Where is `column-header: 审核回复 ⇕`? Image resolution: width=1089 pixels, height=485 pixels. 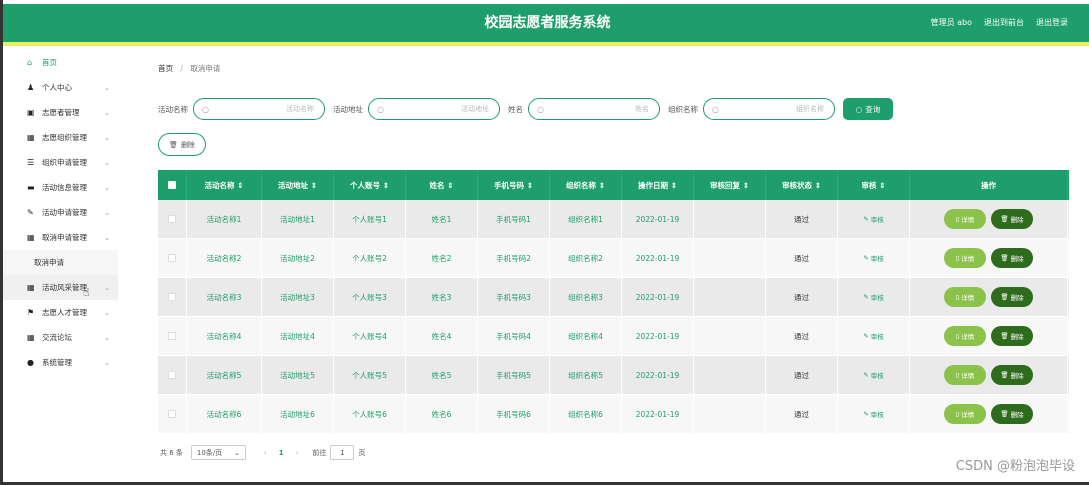
column-header: 审核回复 ⇕ is located at coordinates (730, 185).